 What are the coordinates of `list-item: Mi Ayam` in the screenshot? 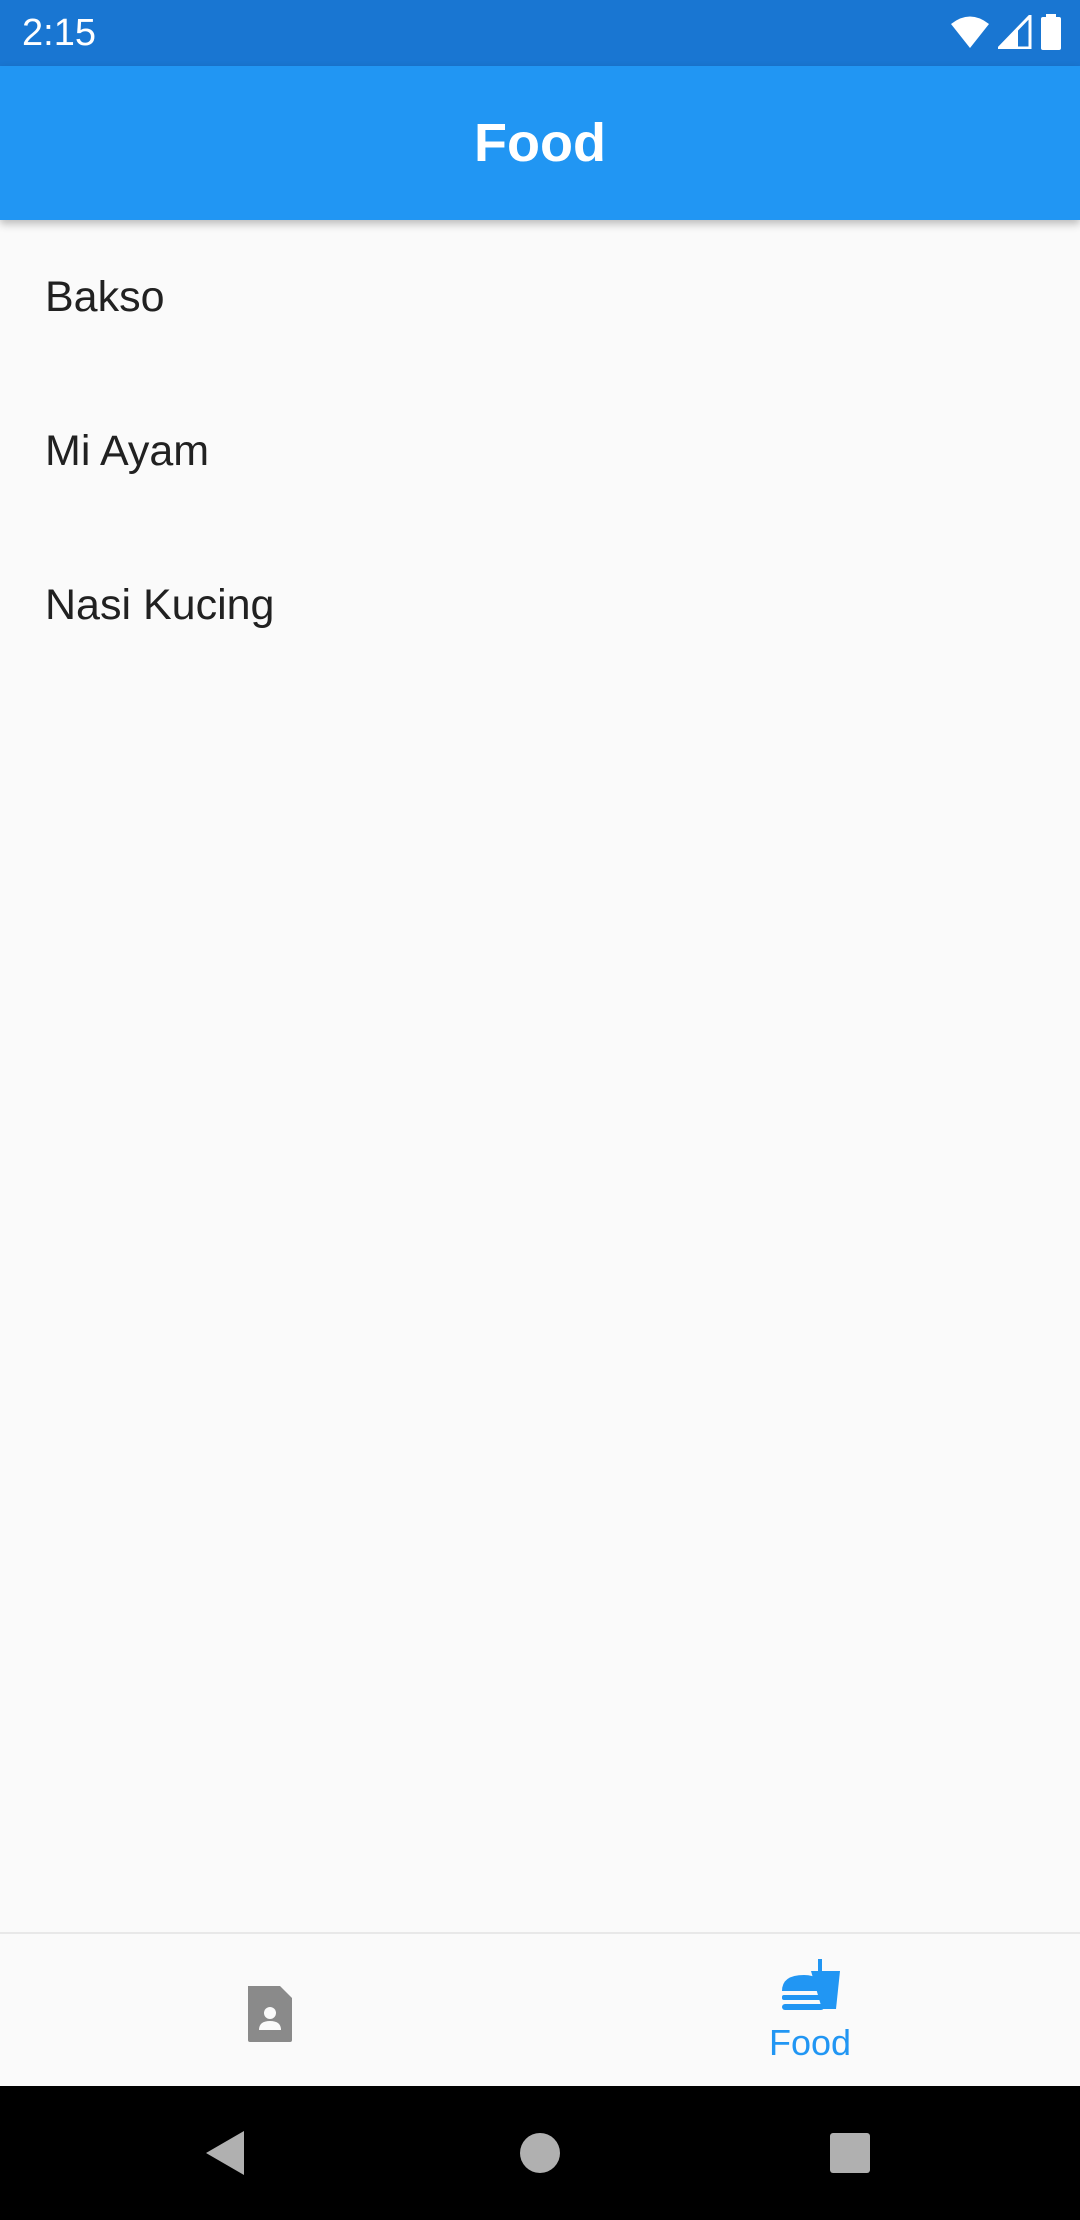 It's located at (540, 451).